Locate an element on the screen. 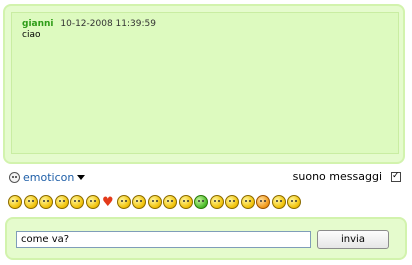 The image size is (412, 265). emoticon-bar: ♥ is located at coordinates (155, 202).